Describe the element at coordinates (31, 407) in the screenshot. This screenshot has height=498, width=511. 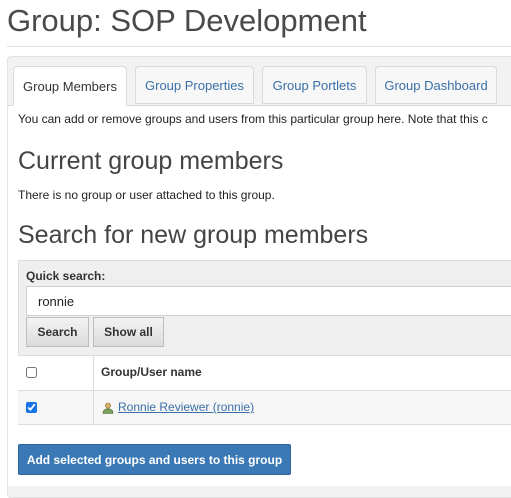
I see `row-checkbox` at that location.